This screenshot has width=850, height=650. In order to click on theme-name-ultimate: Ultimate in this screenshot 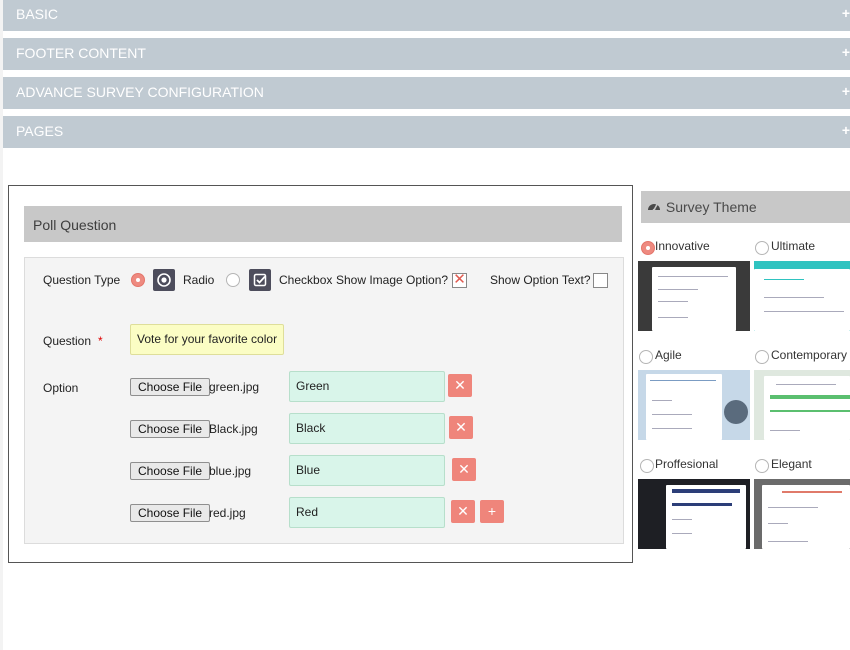, I will do `click(793, 246)`.